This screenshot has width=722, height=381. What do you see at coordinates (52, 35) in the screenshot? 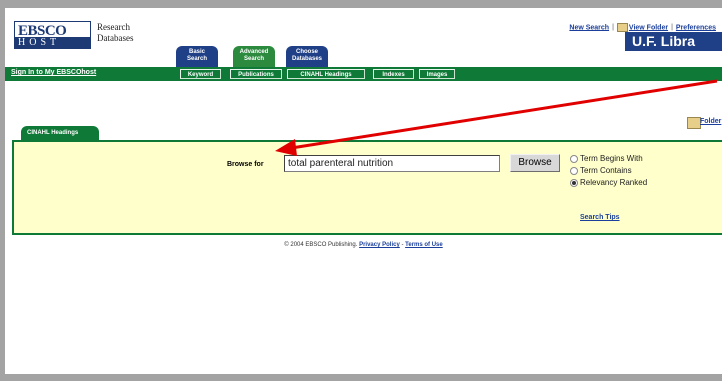
I see `ebsco-host-logo: EBSCO HOST` at bounding box center [52, 35].